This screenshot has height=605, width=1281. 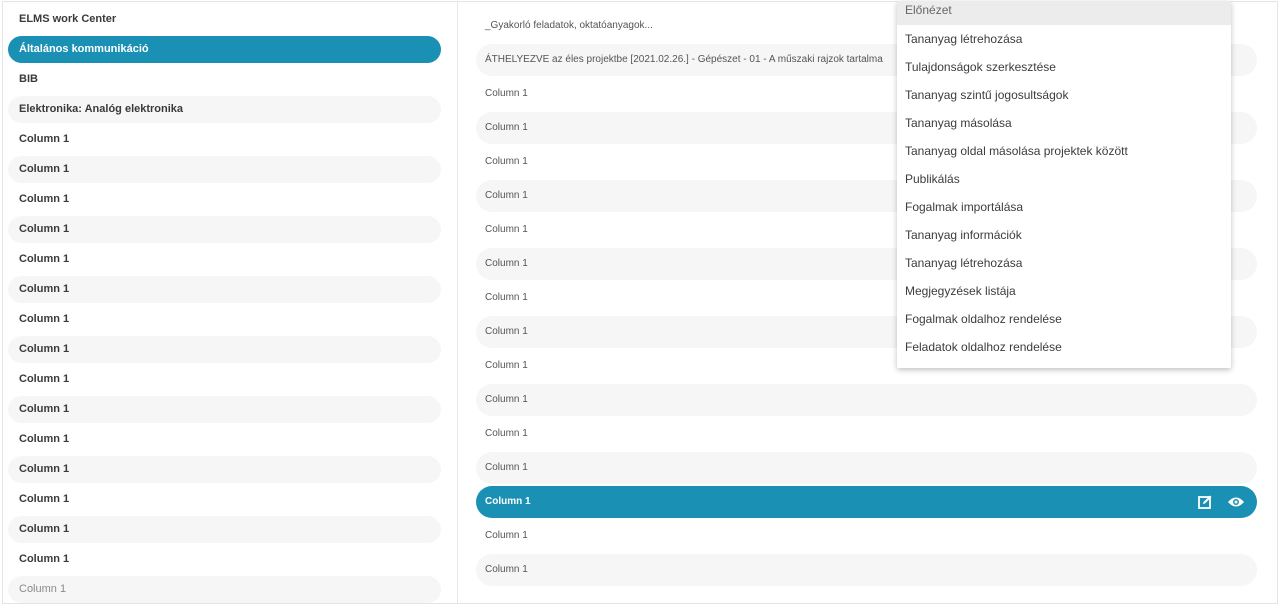 What do you see at coordinates (1064, 151) in the screenshot?
I see `context-menu-item: Tananyag oldal másolása projektek között` at bounding box center [1064, 151].